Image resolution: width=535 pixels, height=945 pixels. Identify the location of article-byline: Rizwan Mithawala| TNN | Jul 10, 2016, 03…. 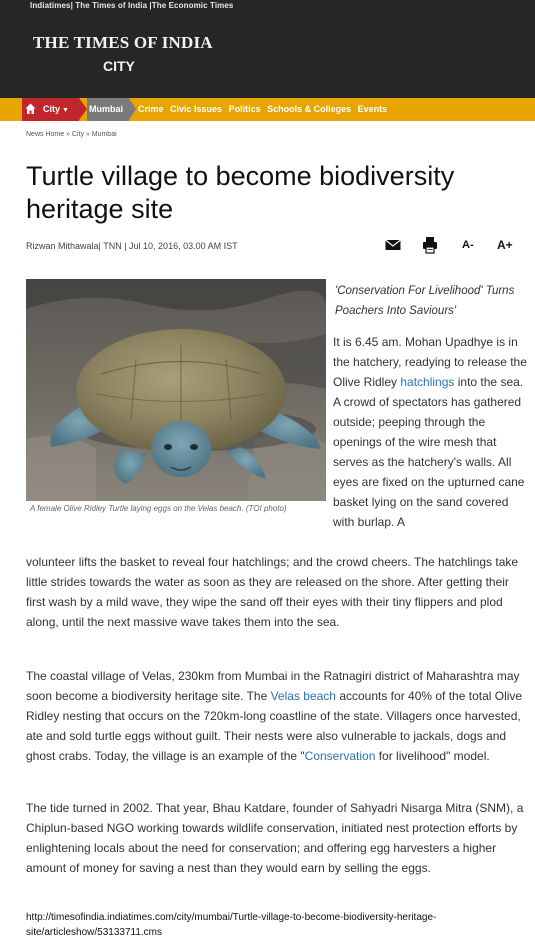
(132, 246).